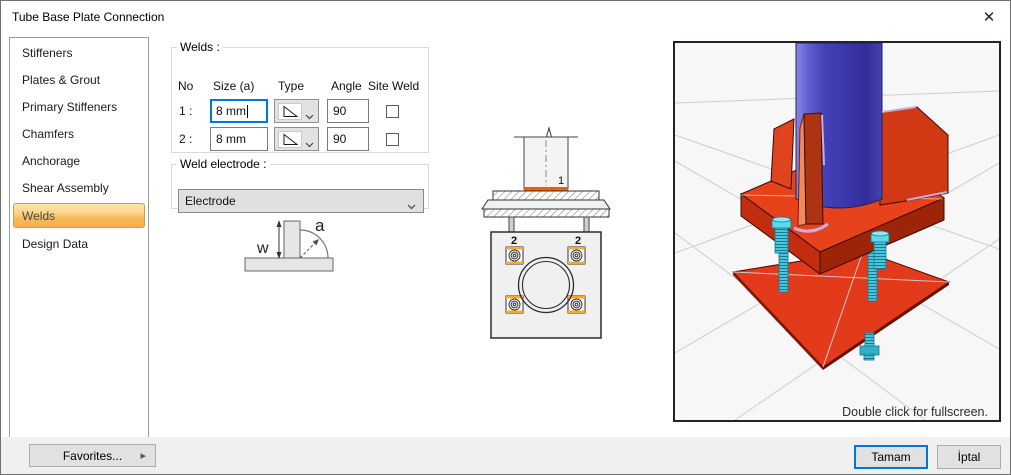  I want to click on weld-highlight, so click(546, 189).